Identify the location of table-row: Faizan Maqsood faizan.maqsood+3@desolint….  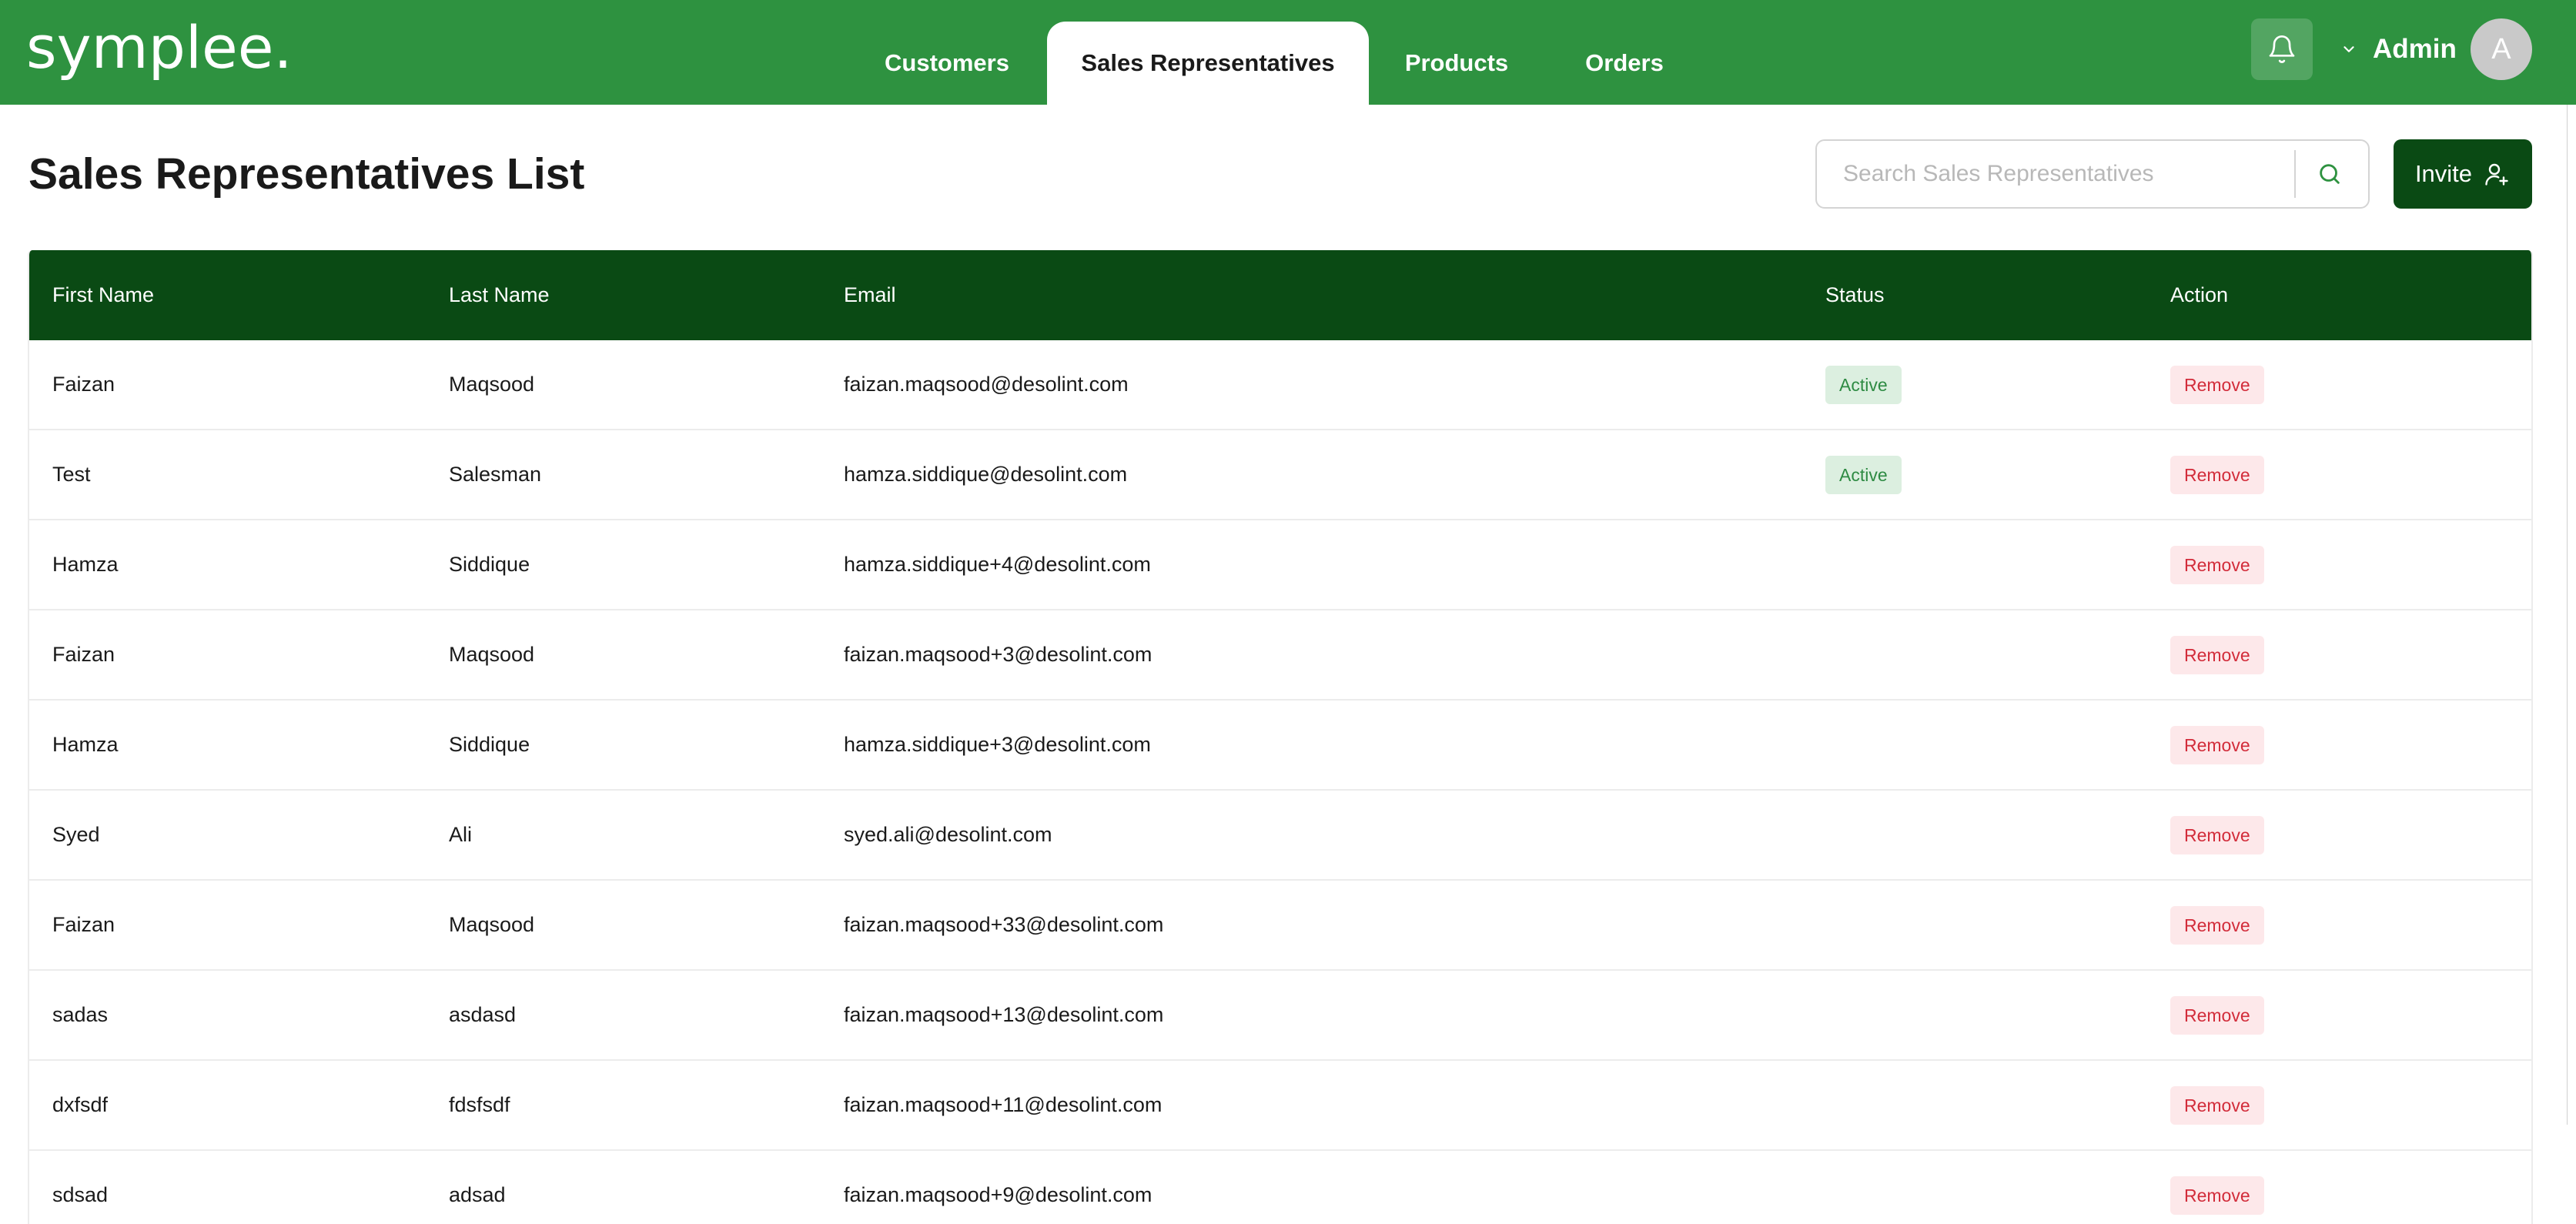
(1280, 655).